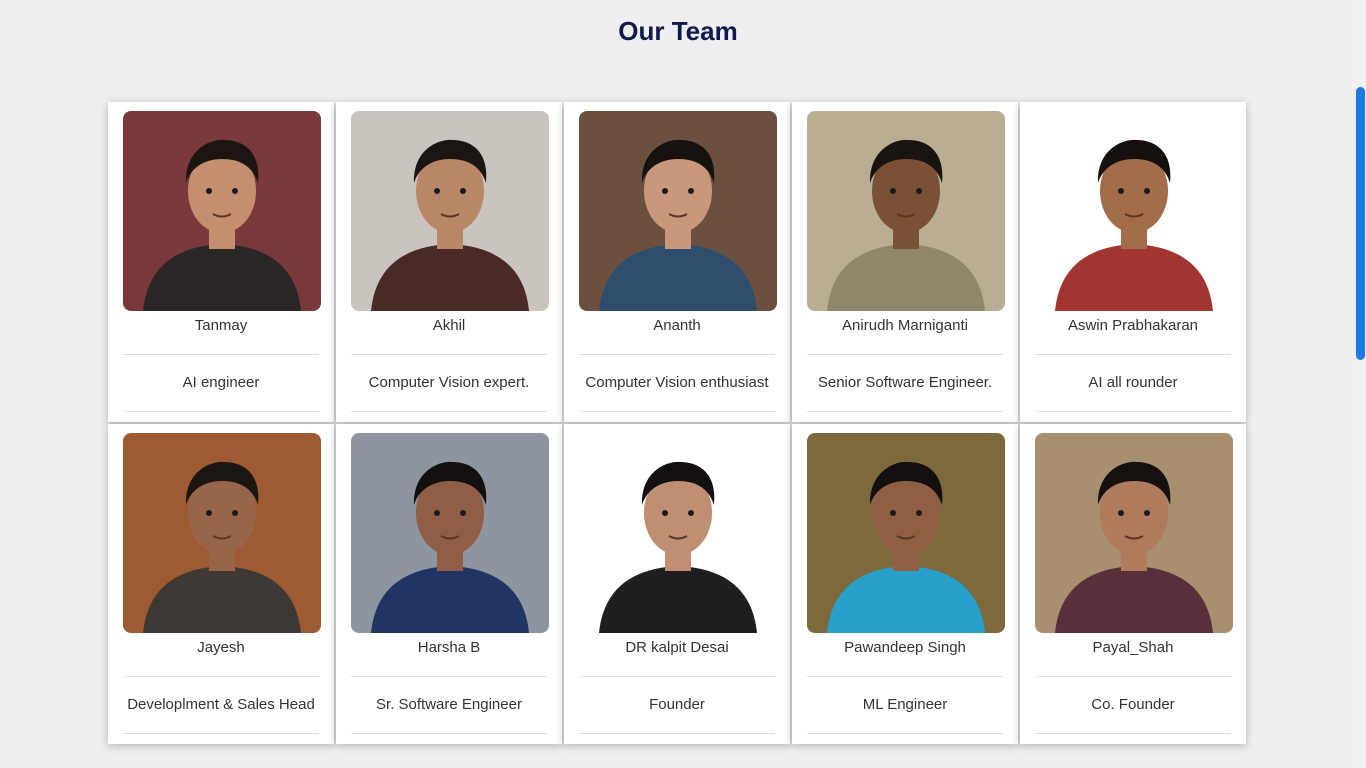 The image size is (1366, 768). I want to click on member-role: Senior Software Engineer., so click(905, 382).